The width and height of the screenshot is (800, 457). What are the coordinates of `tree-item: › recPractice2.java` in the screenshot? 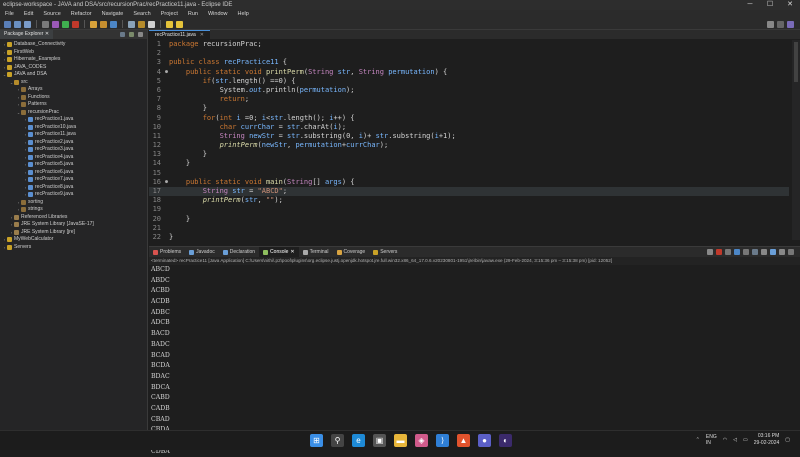 It's located at (73, 143).